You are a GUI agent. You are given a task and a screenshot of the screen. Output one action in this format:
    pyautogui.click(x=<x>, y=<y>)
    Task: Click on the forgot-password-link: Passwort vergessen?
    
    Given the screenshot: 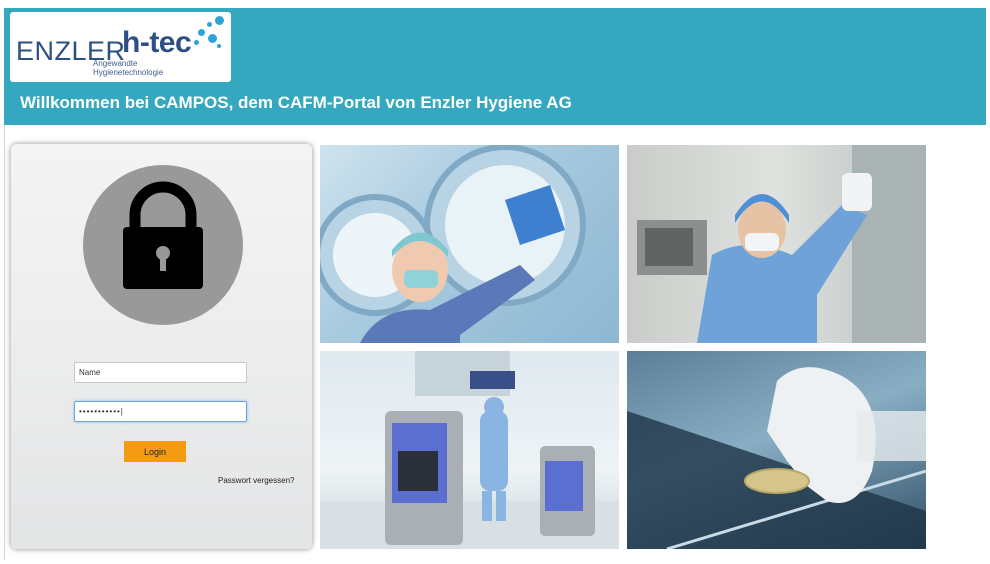 What is the action you would take?
    pyautogui.click(x=256, y=480)
    